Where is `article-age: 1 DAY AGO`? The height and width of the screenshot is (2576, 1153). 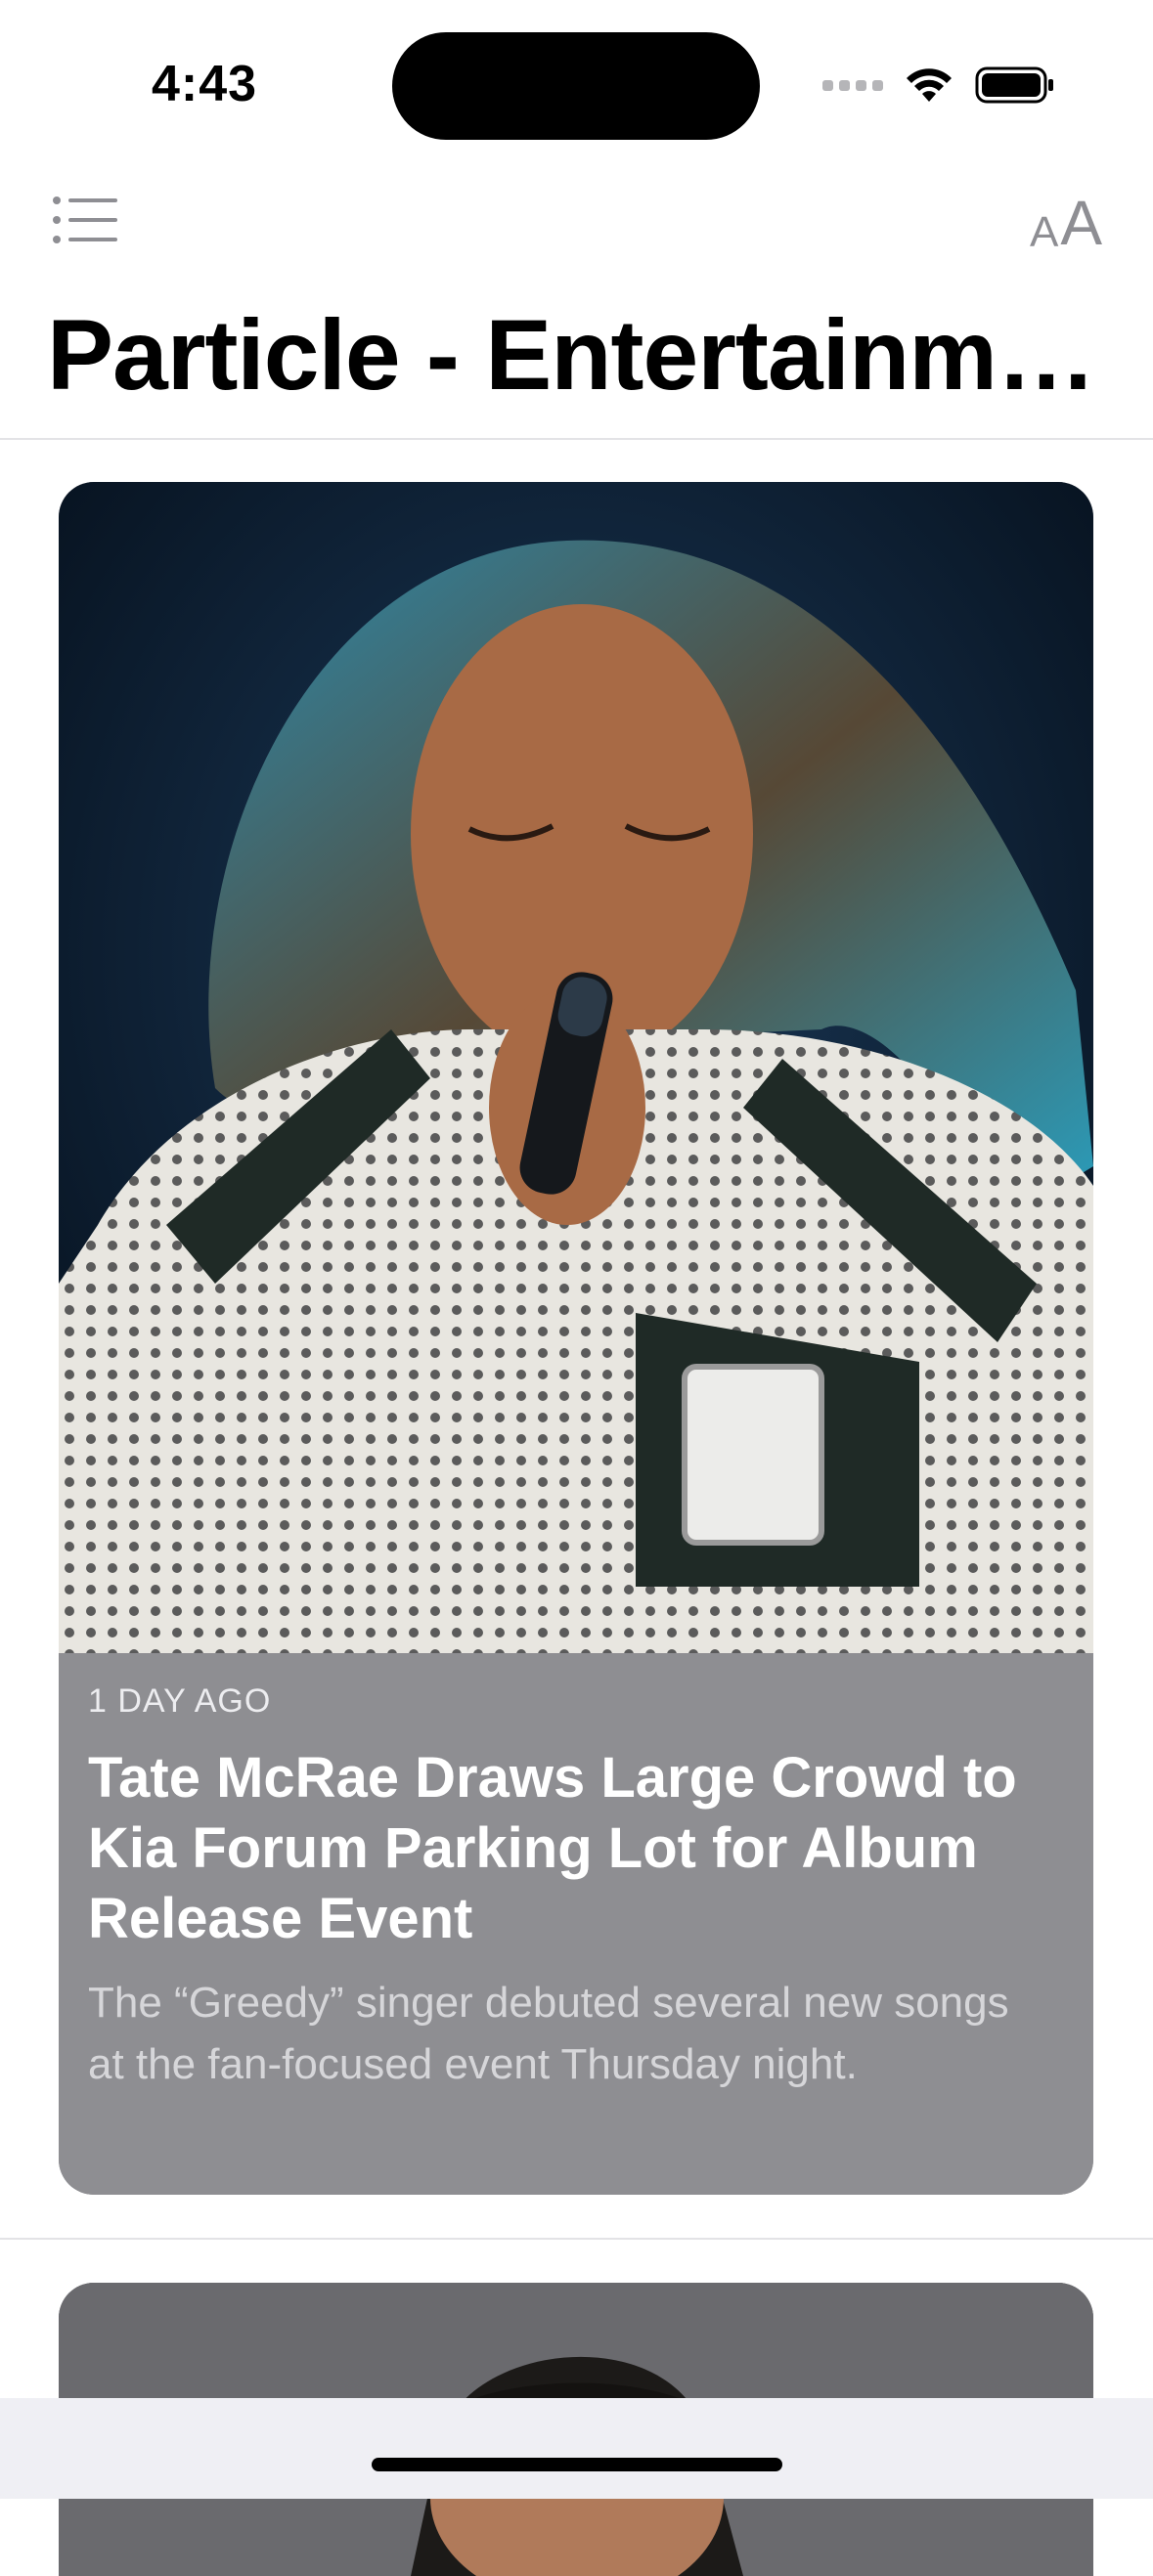 article-age: 1 DAY AGO is located at coordinates (180, 1701).